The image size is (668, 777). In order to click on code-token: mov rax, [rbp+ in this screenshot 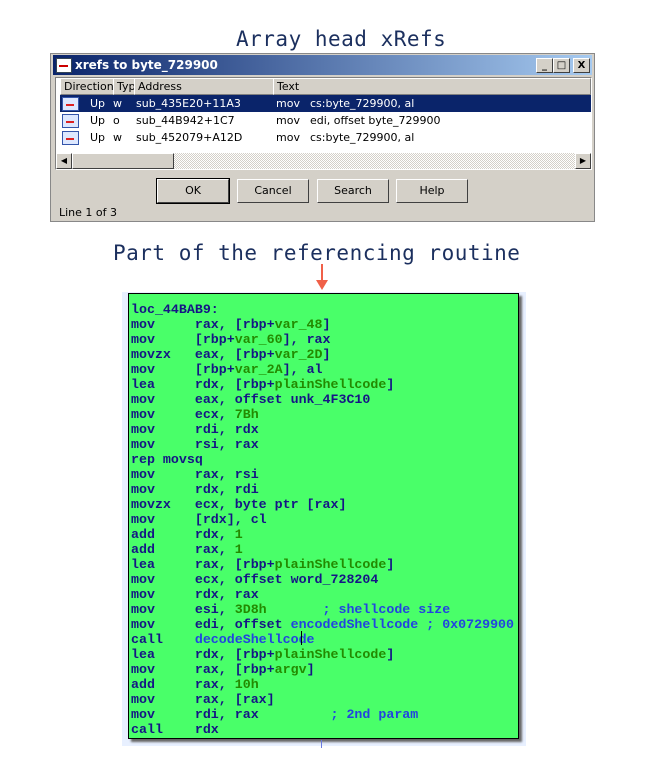, I will do `click(203, 324)`.